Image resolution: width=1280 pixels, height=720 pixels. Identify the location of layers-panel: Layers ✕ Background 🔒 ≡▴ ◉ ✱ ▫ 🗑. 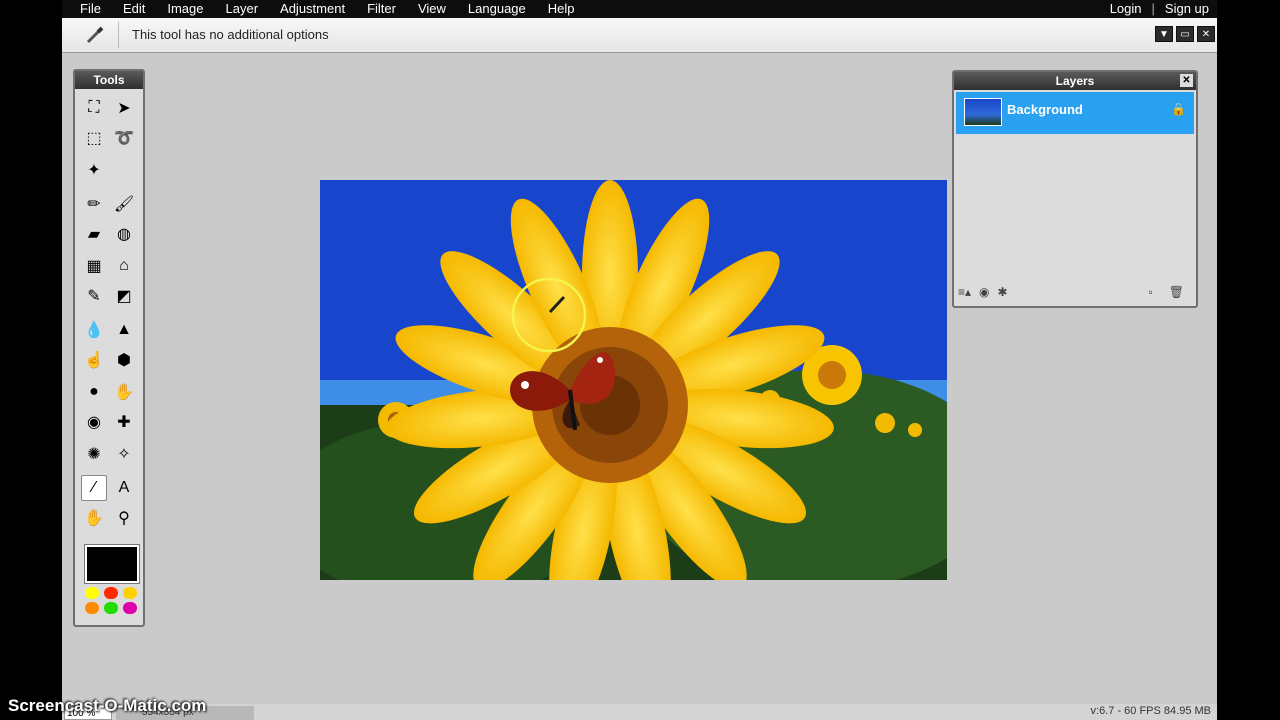
(1075, 189).